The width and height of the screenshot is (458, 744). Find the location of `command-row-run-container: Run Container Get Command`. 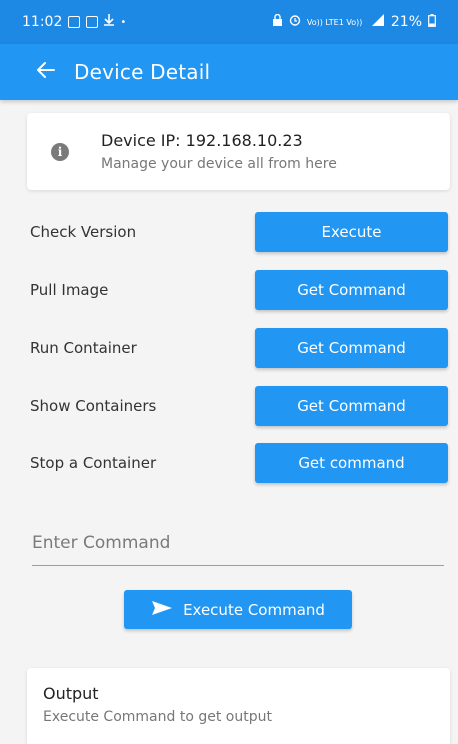

command-row-run-container: Run Container Get Command is located at coordinates (239, 348).